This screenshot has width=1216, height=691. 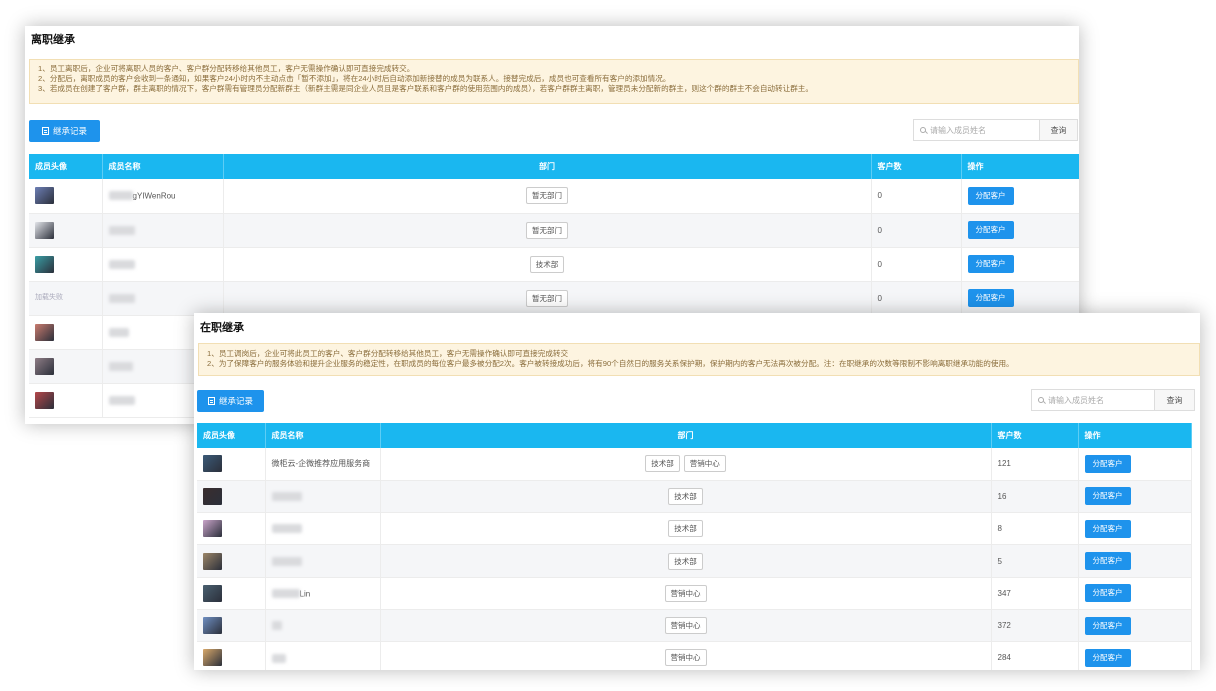 What do you see at coordinates (547, 298) in the screenshot?
I see `department-cell: 暂无部门` at bounding box center [547, 298].